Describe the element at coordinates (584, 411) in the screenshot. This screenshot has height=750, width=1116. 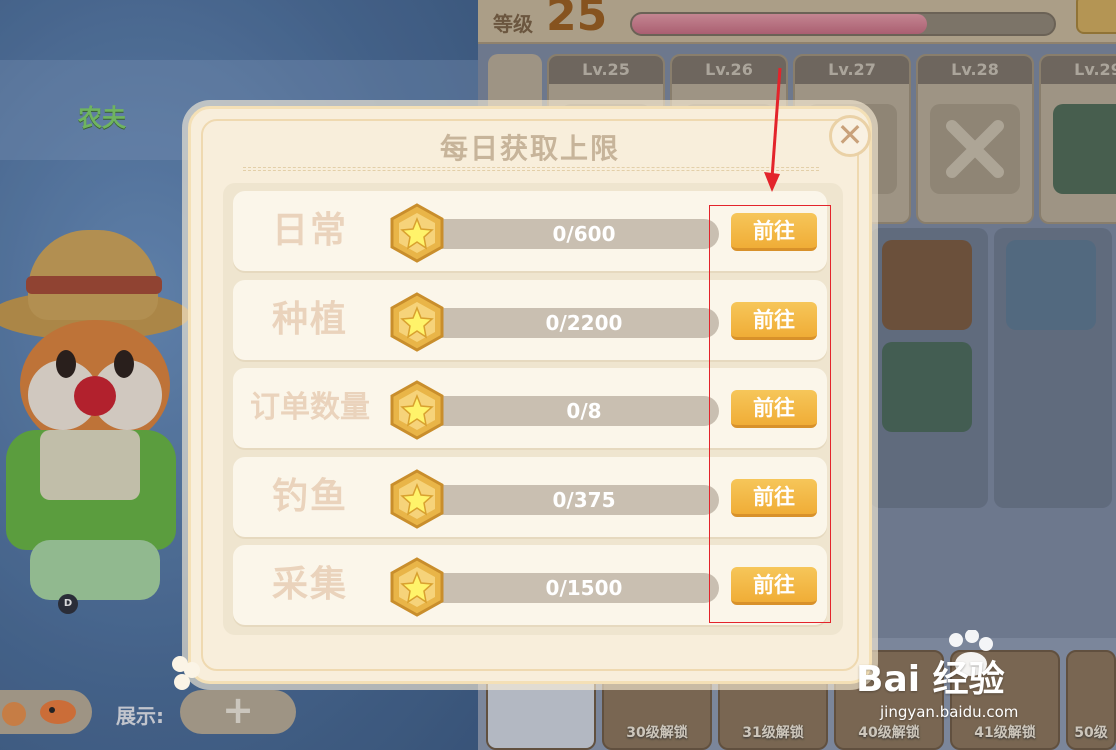
I see `progress-value: 0/8` at that location.